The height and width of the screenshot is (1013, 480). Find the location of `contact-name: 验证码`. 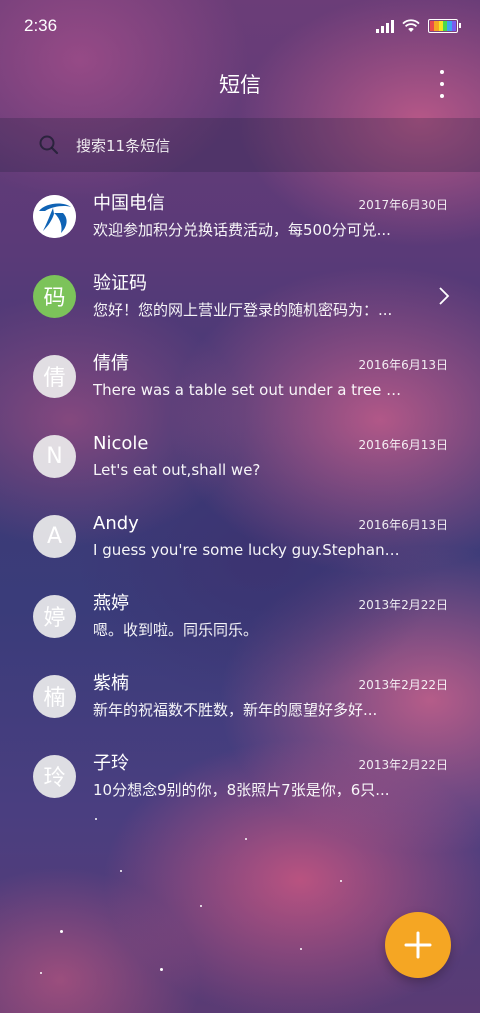

contact-name: 验证码 is located at coordinates (120, 283).